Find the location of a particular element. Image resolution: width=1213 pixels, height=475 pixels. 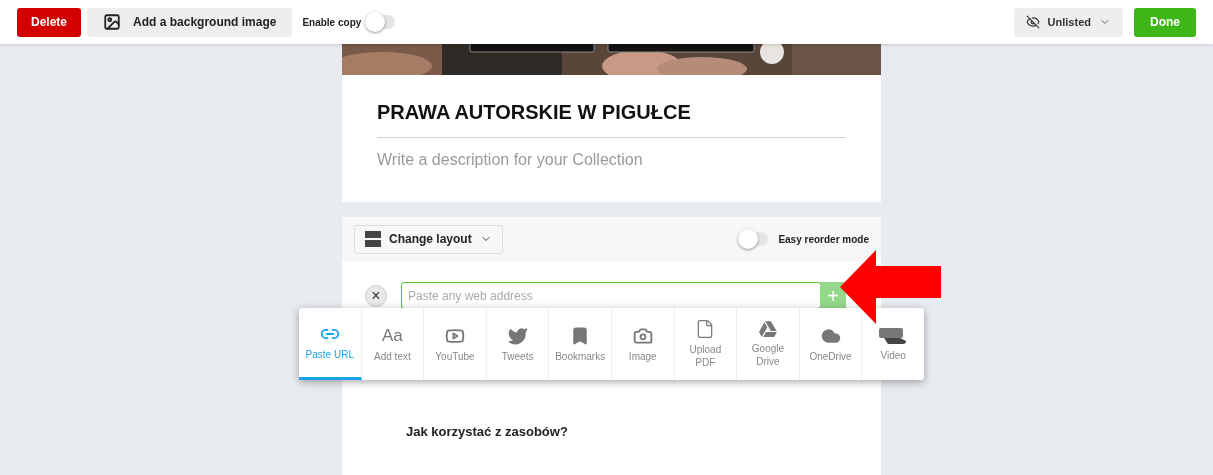

source-tab: Paste URL is located at coordinates (330, 344).